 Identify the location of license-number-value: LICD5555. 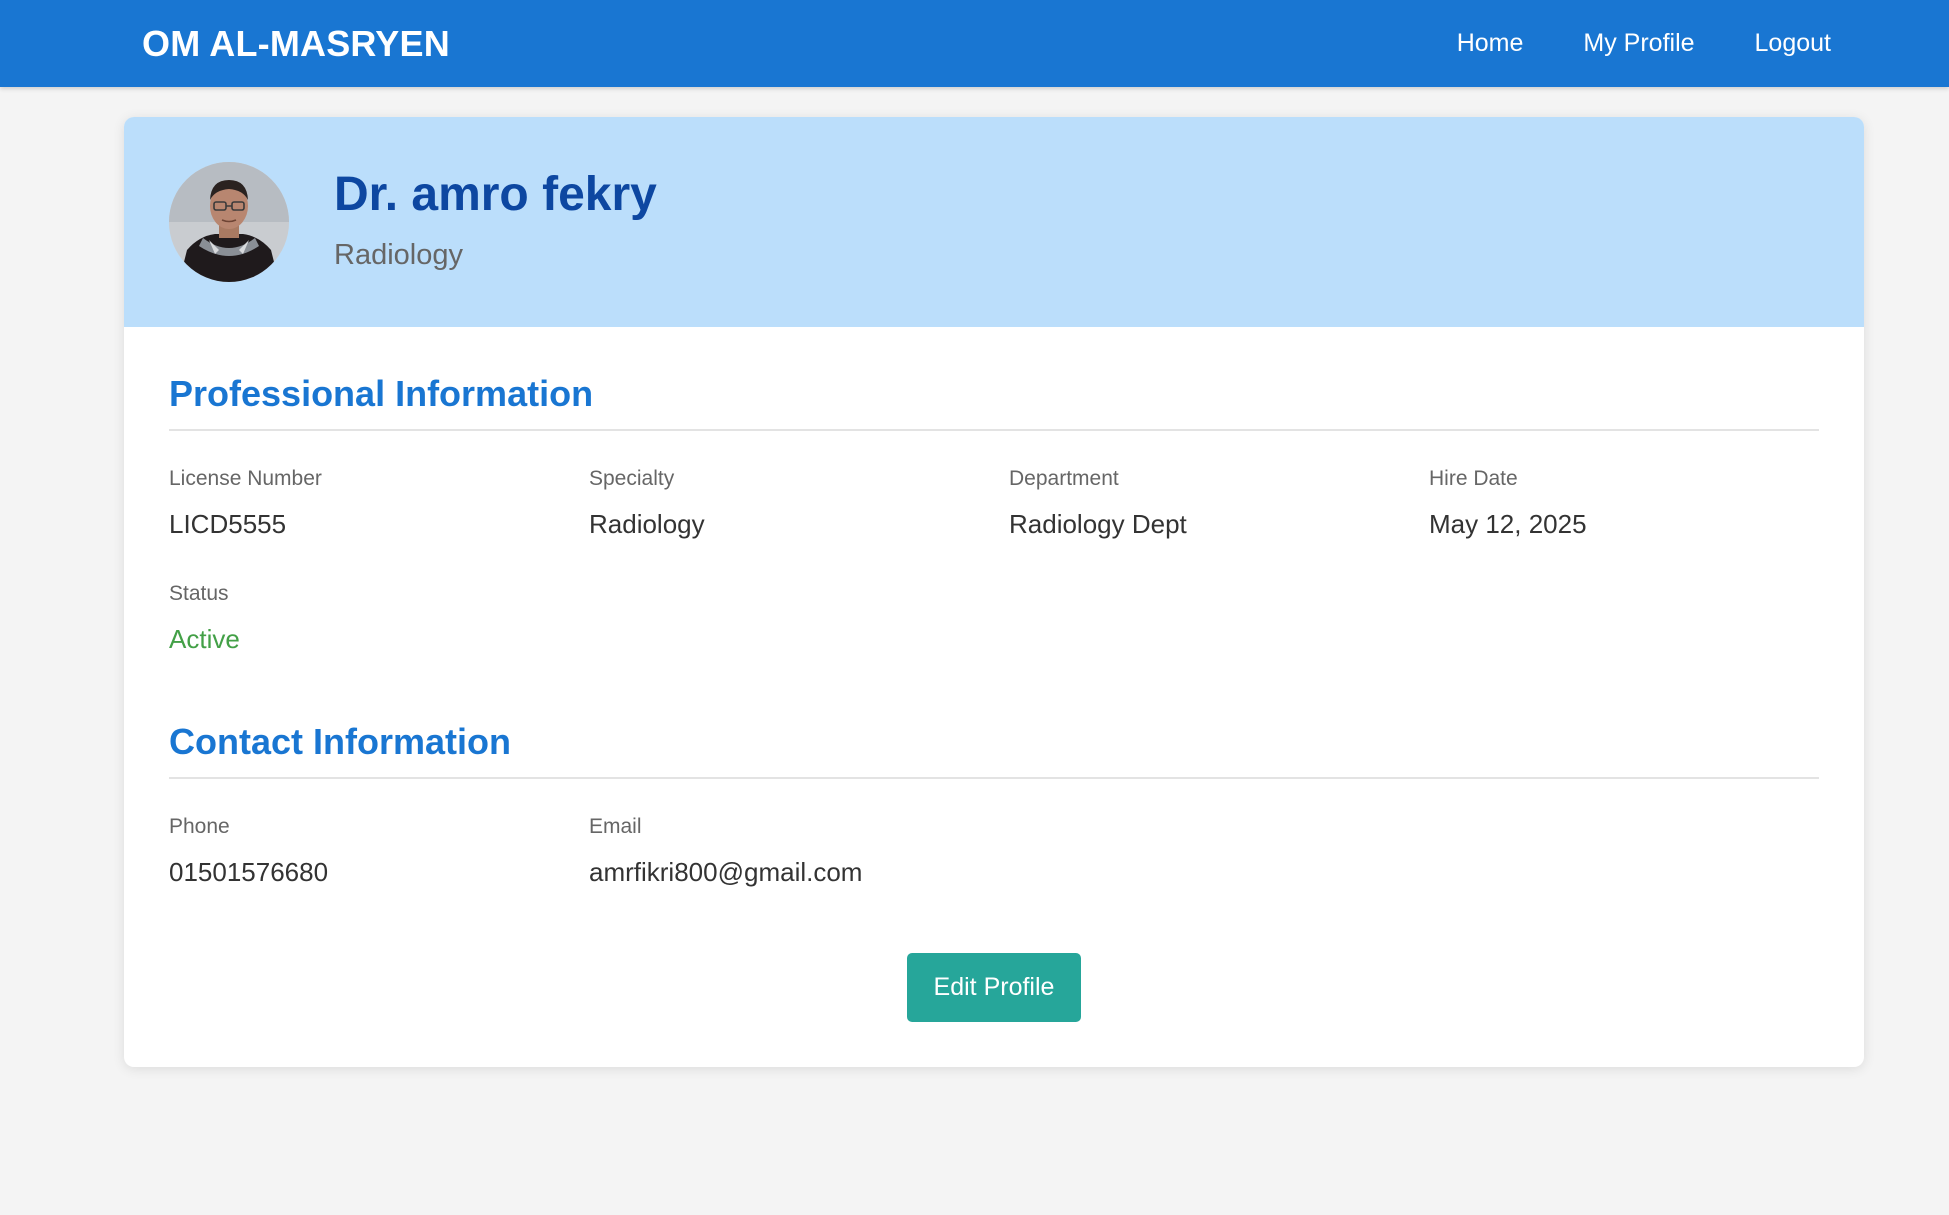
(228, 524).